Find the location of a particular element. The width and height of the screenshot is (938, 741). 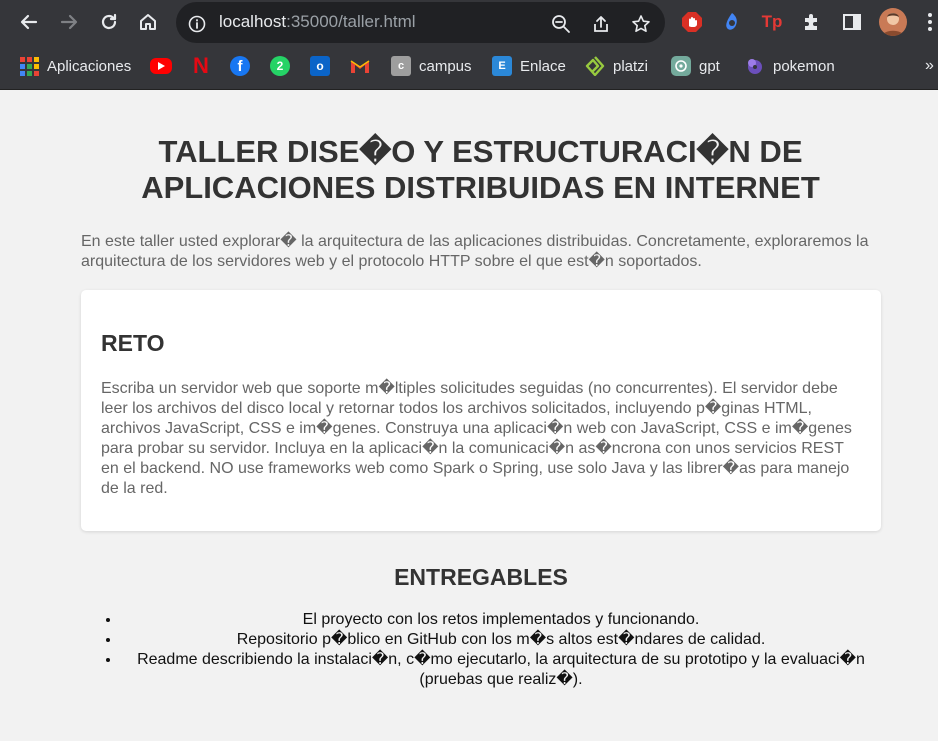

profile-avatar is located at coordinates (893, 22).